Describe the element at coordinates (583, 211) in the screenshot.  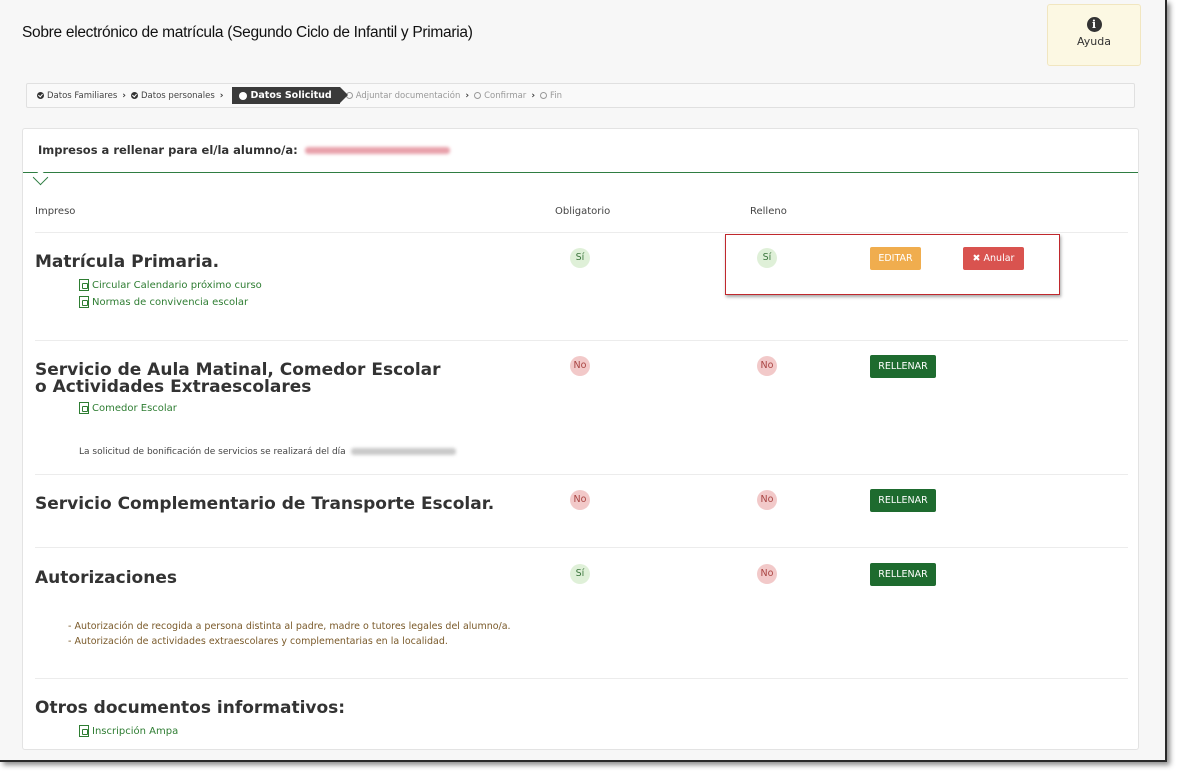
I see `column-header-obligatorio: Obligatorio` at that location.